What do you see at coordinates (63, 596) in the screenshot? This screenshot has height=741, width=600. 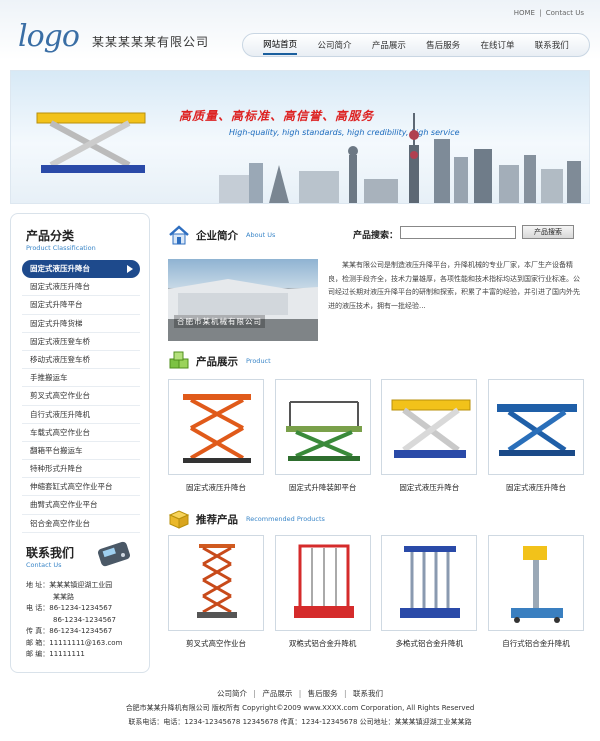 I see `address-value-cont: 某某路` at bounding box center [63, 596].